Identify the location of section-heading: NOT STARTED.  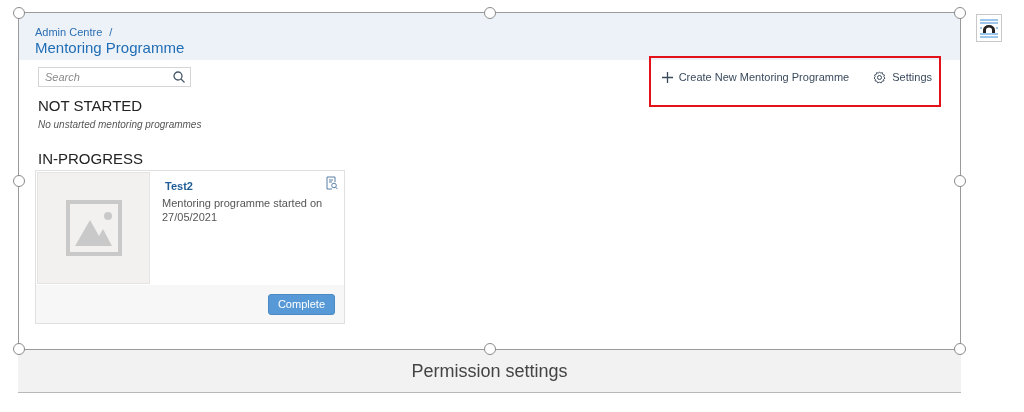
(90, 105).